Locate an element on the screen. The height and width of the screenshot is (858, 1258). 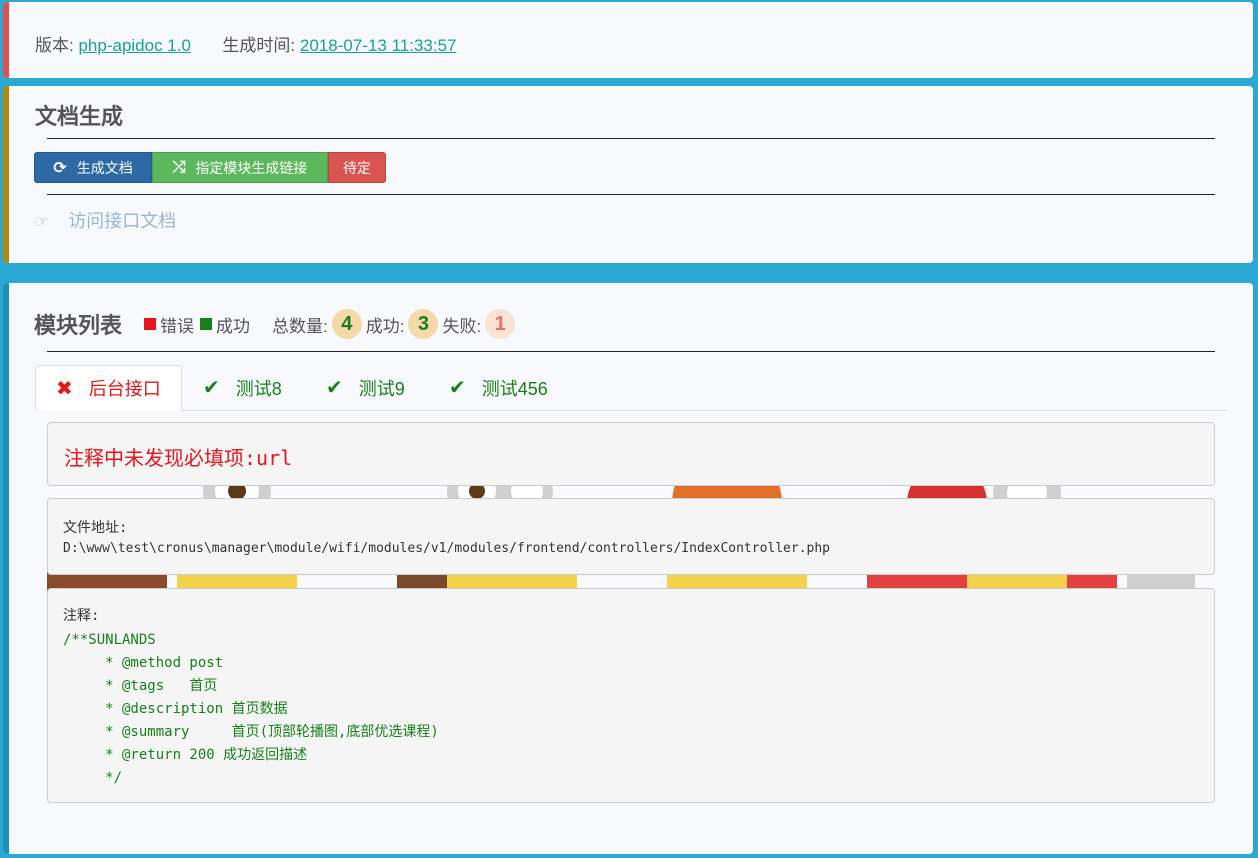
pending-button: 待定 is located at coordinates (357, 167).